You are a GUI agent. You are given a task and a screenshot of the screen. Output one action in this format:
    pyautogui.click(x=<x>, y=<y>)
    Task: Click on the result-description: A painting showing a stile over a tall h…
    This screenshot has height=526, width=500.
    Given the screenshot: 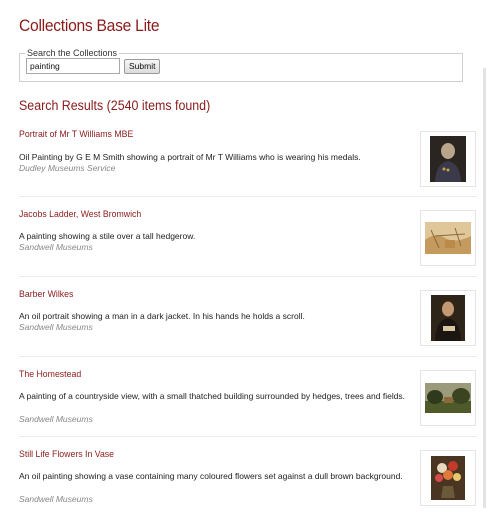 What is the action you would take?
    pyautogui.click(x=107, y=236)
    